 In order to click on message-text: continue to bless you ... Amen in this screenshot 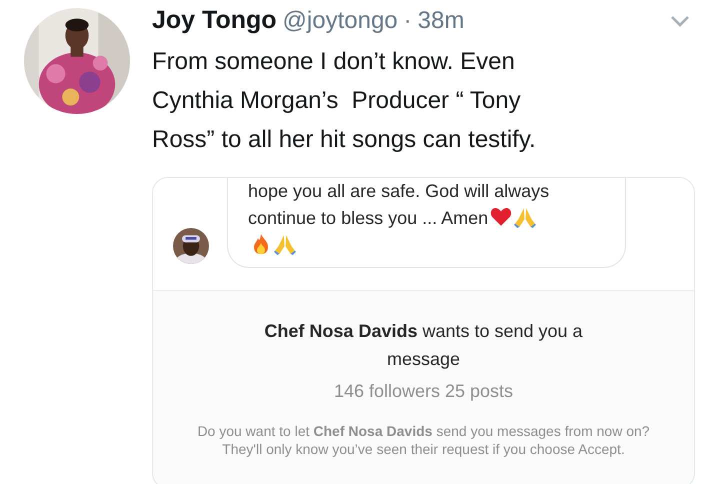, I will do `click(368, 218)`.